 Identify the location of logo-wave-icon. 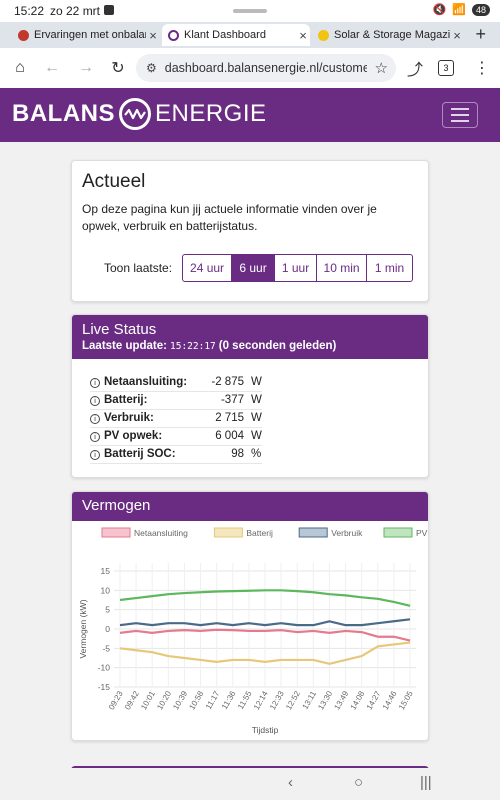
(135, 114).